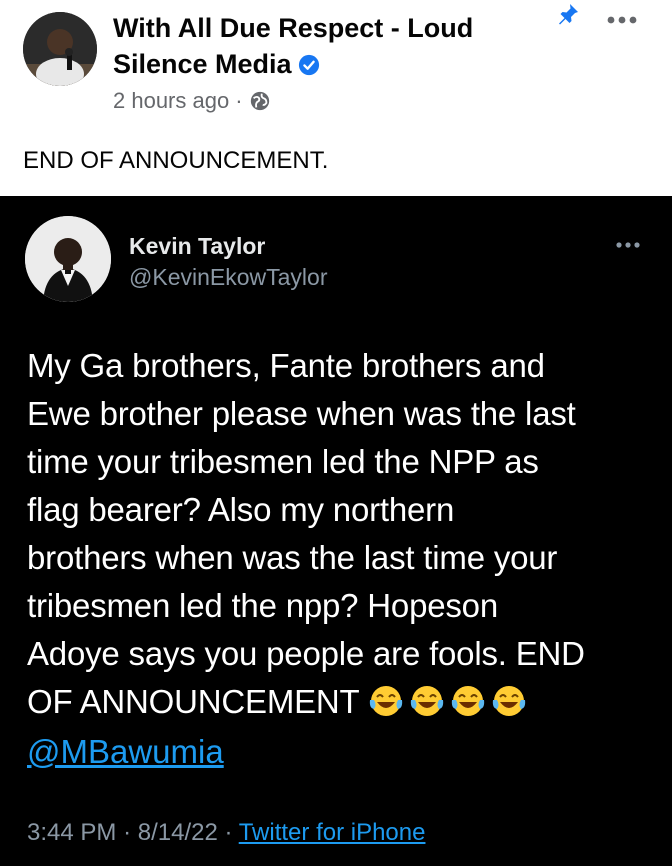 Image resolution: width=672 pixels, height=866 pixels. What do you see at coordinates (228, 277) in the screenshot?
I see `tweet-author-handle: @KevinEkowTaylor` at bounding box center [228, 277].